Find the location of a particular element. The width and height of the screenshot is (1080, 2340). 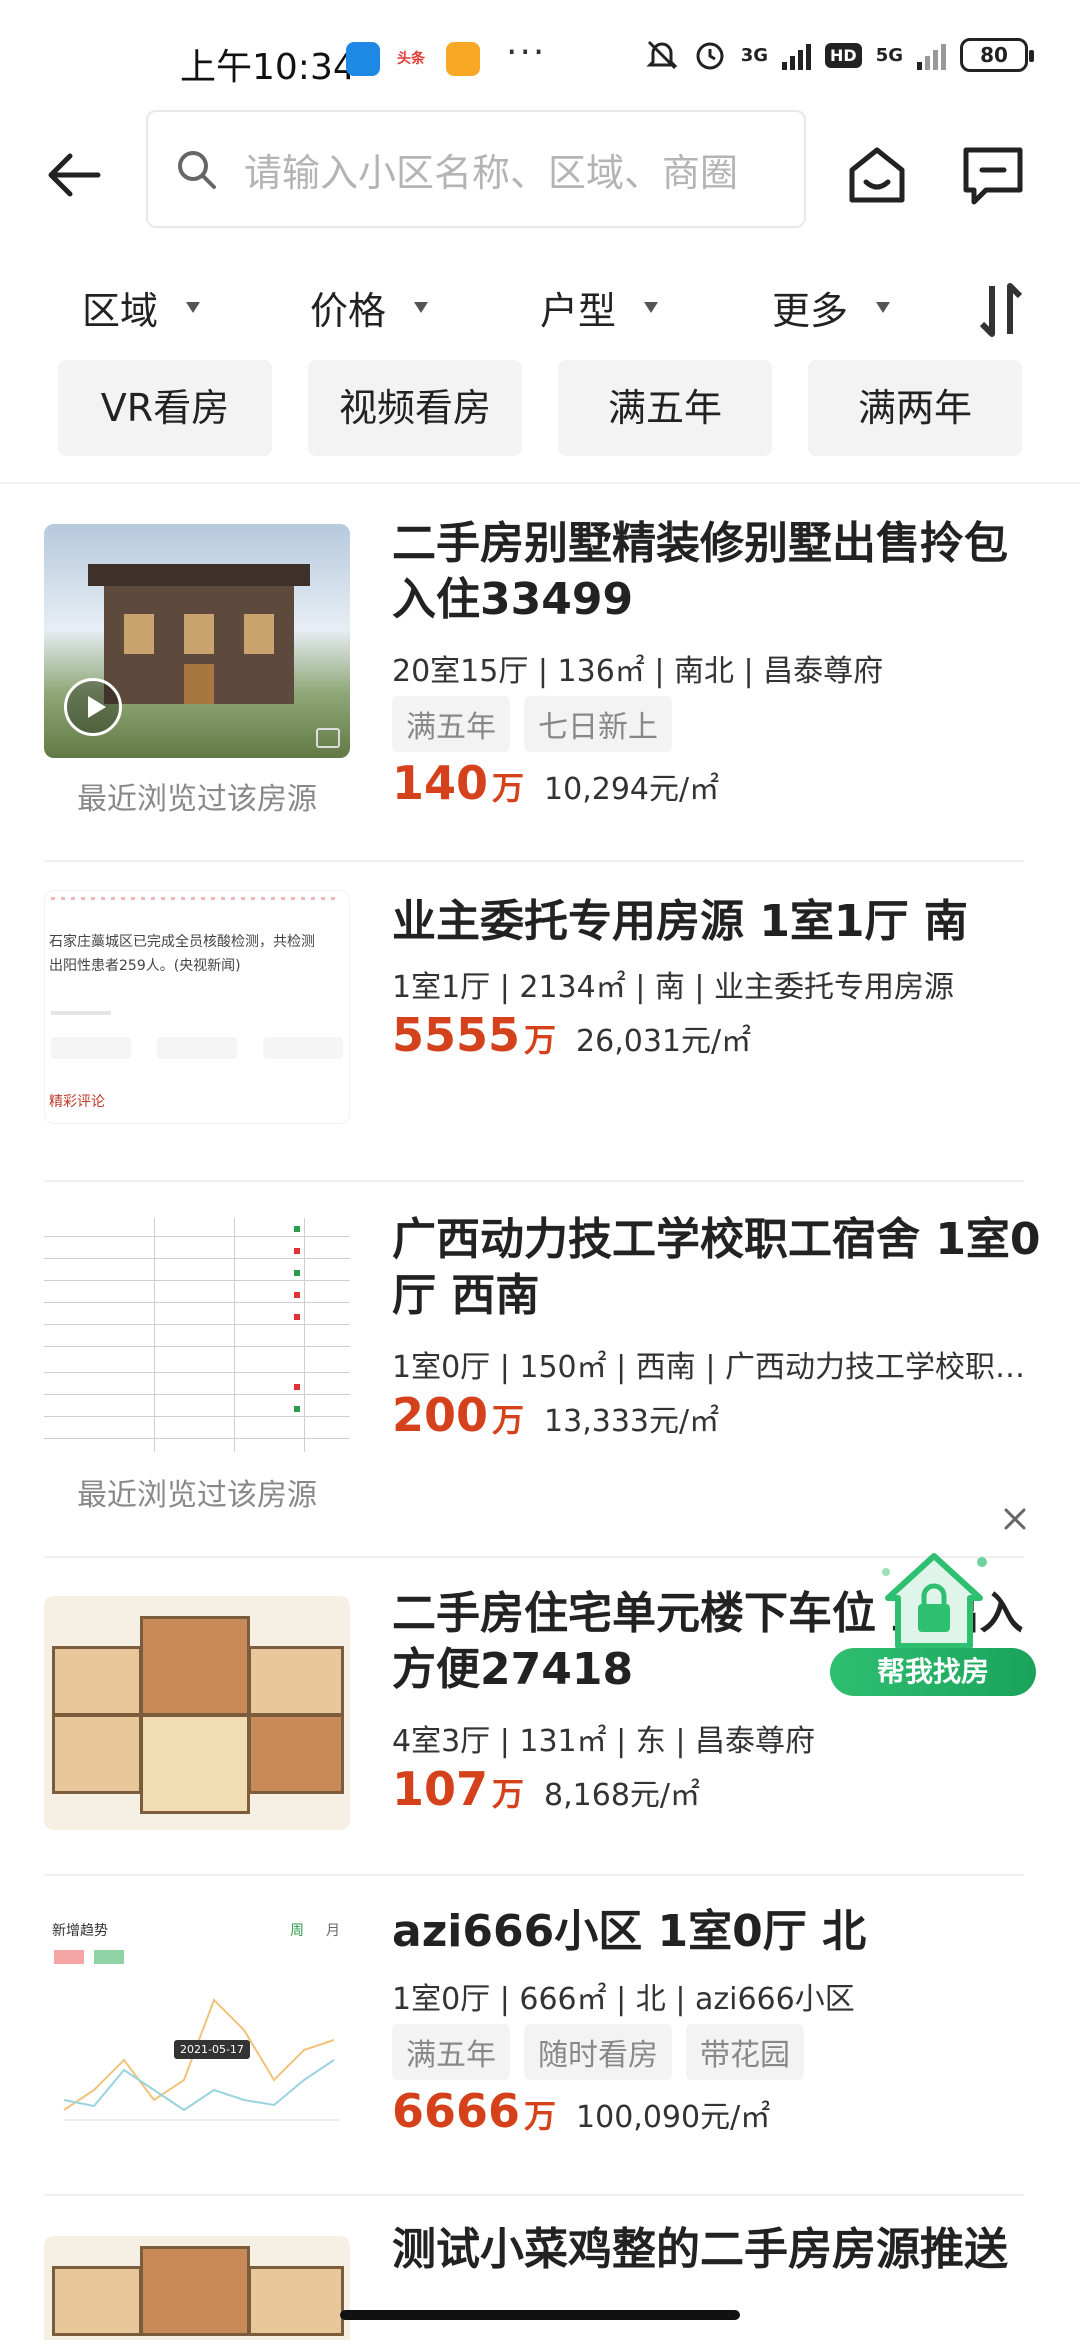

home-indicator is located at coordinates (540, 2315).